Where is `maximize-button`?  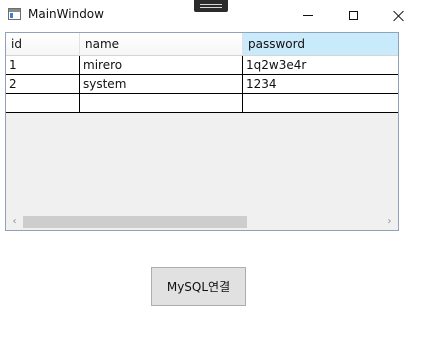
maximize-button is located at coordinates (353, 15).